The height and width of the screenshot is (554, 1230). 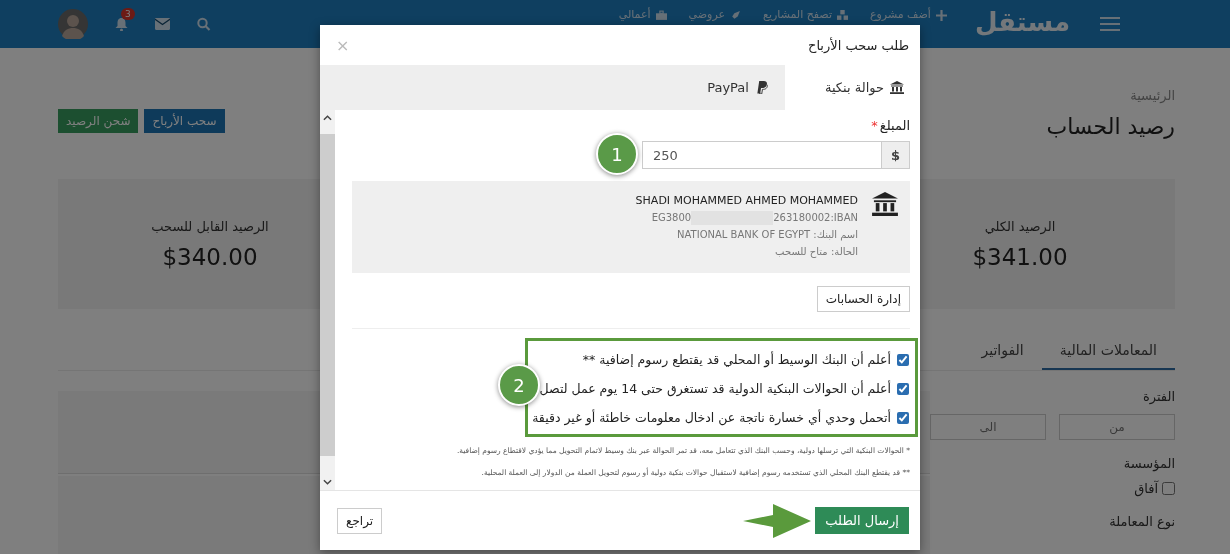 What do you see at coordinates (858, 45) in the screenshot?
I see `modal-title: طلب سحب الأرباح` at bounding box center [858, 45].